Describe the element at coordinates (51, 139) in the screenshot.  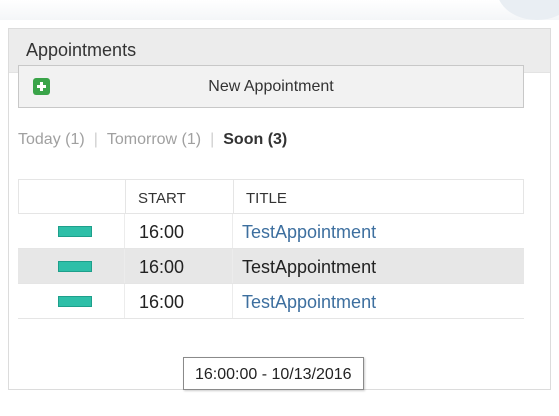
I see `tab-today: Today (1)` at that location.